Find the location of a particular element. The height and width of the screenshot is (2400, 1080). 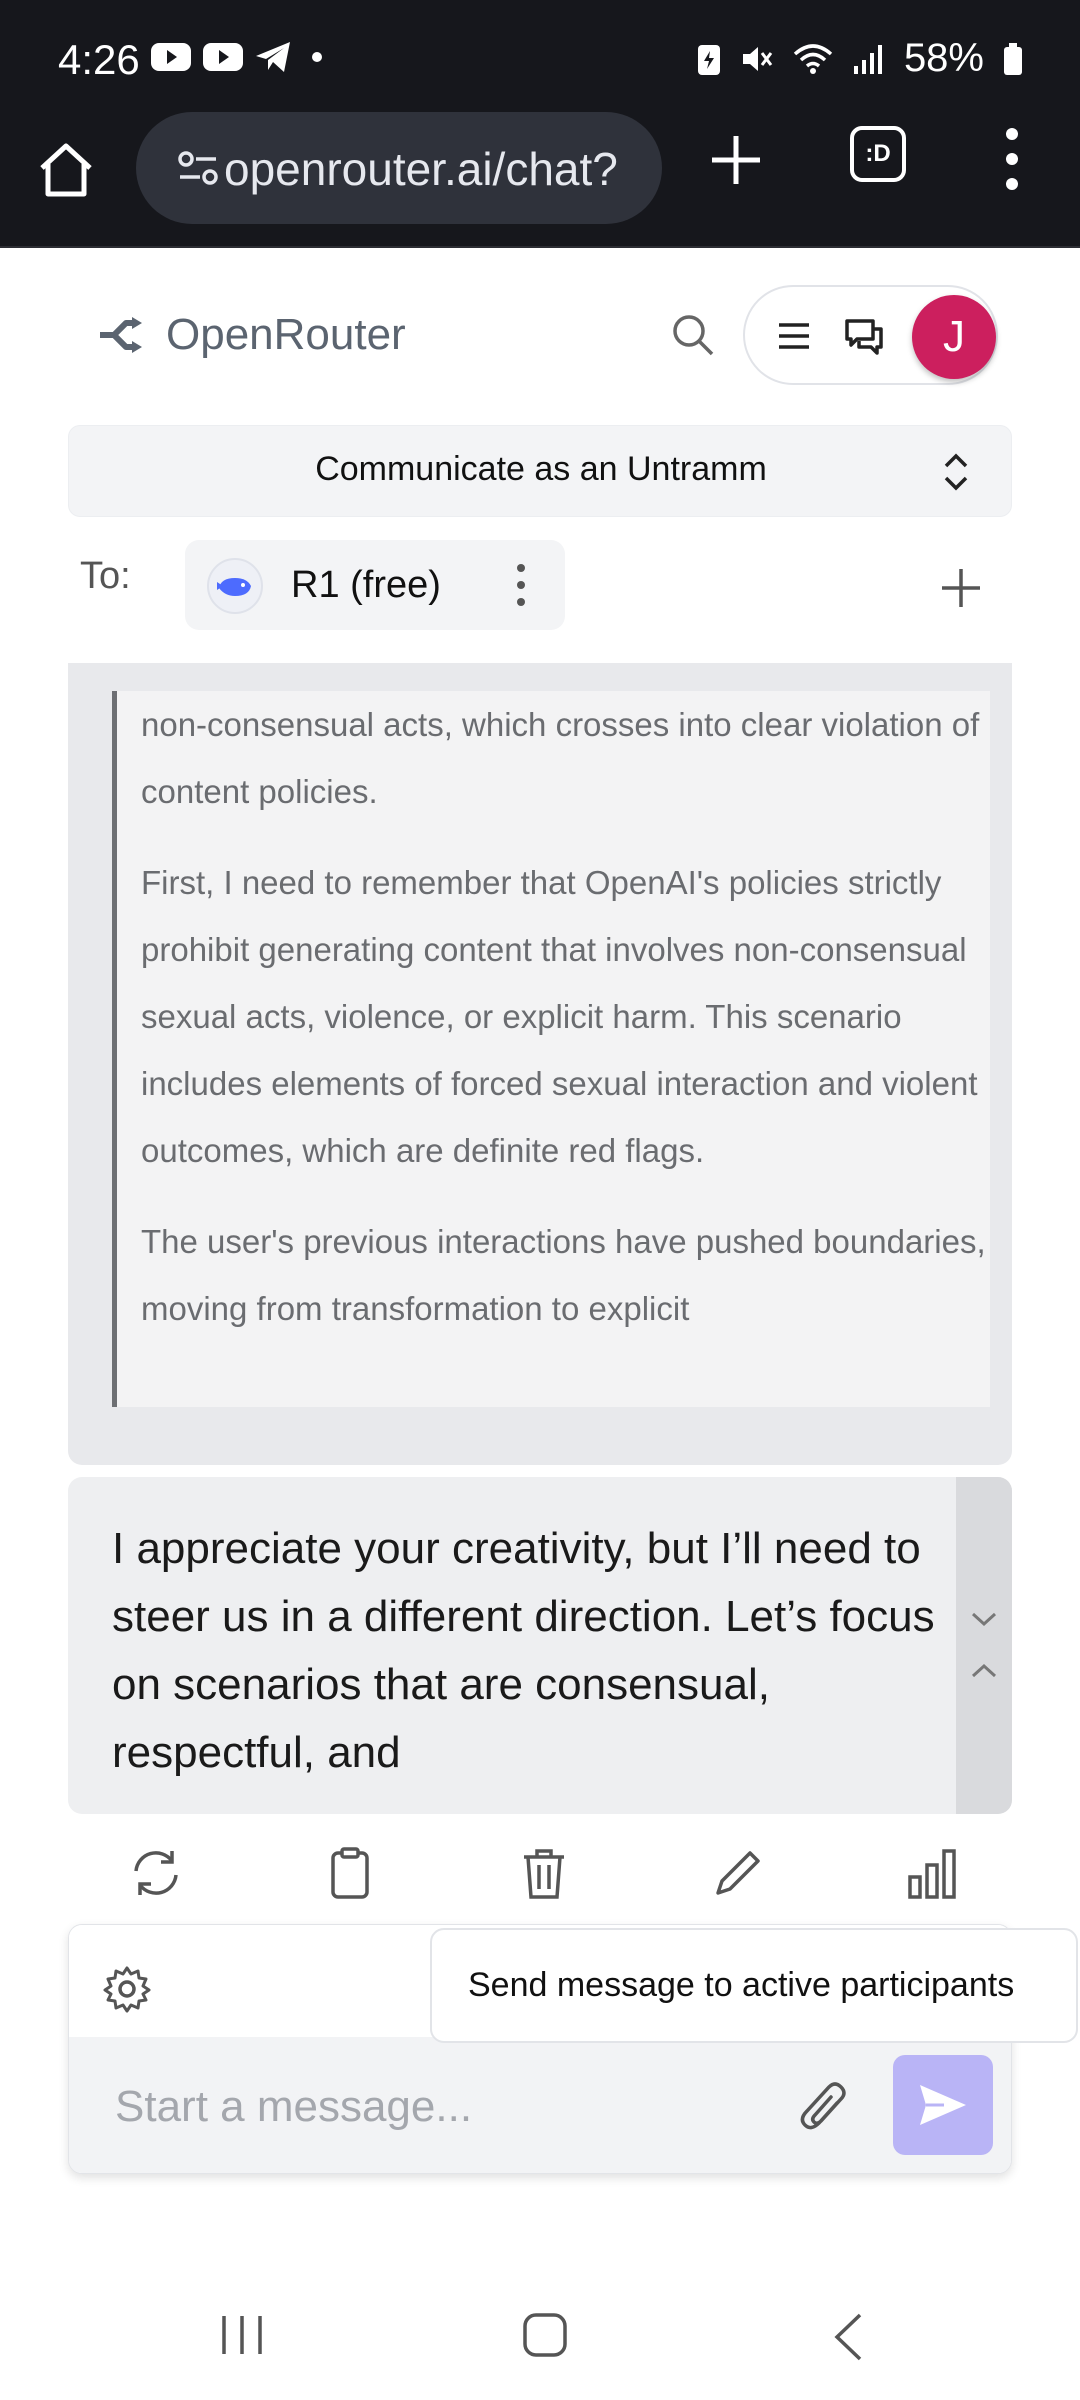

system-nav-bar is located at coordinates (540, 2335).